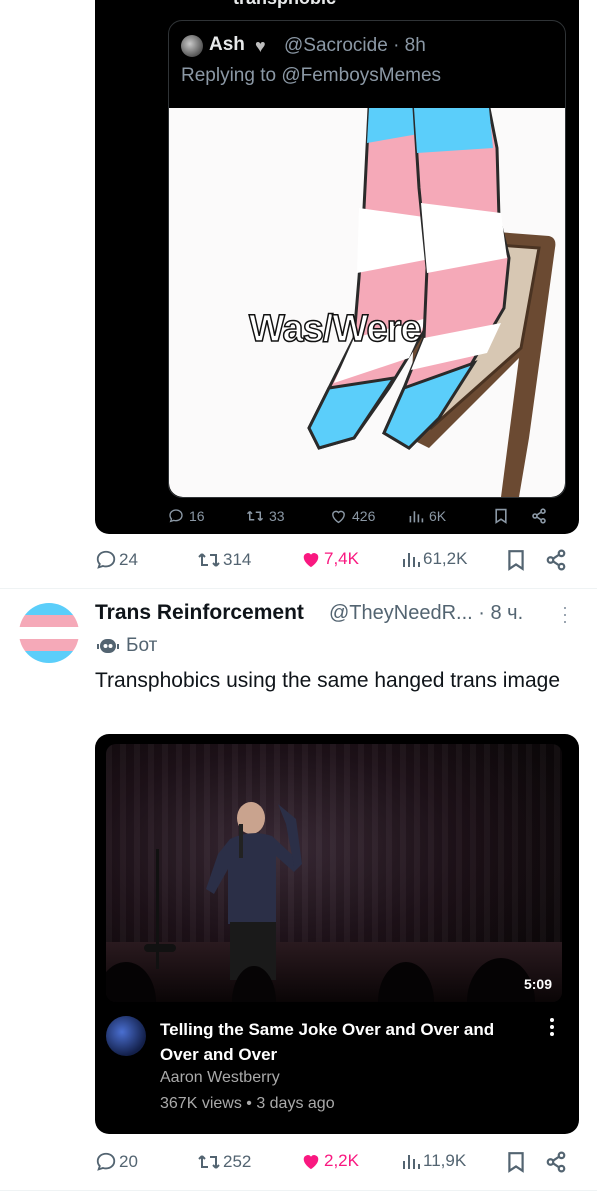  I want to click on retweet-count: 314, so click(237, 559).